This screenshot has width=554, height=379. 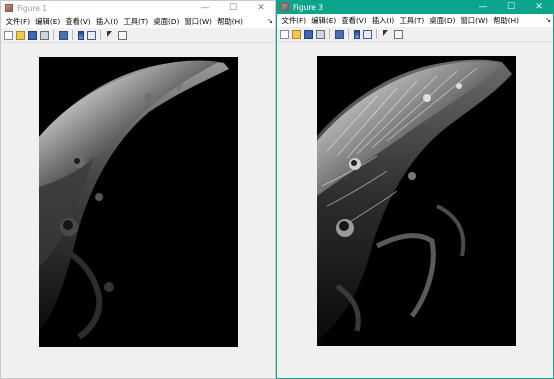 What do you see at coordinates (308, 7) in the screenshot?
I see `window-title: Figure 3` at bounding box center [308, 7].